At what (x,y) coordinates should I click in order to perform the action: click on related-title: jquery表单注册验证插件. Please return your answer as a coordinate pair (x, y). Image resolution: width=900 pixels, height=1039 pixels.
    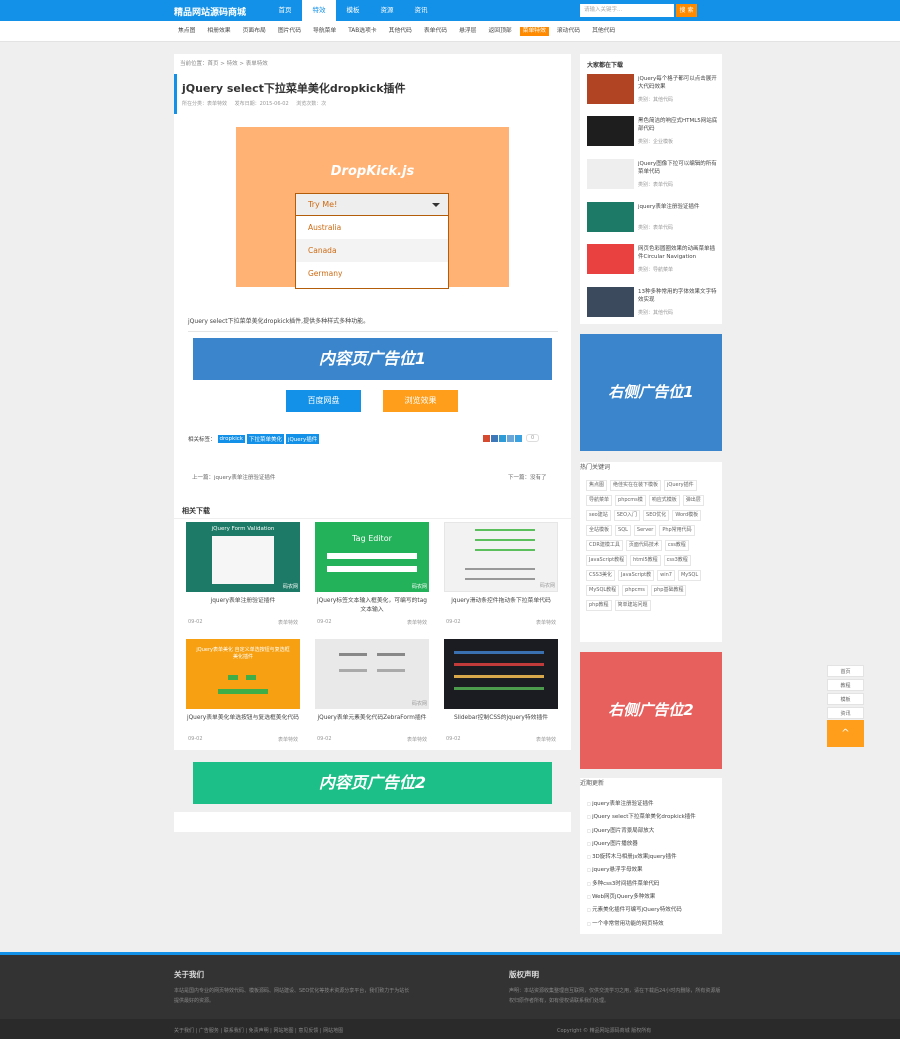
    Looking at the image, I should click on (243, 607).